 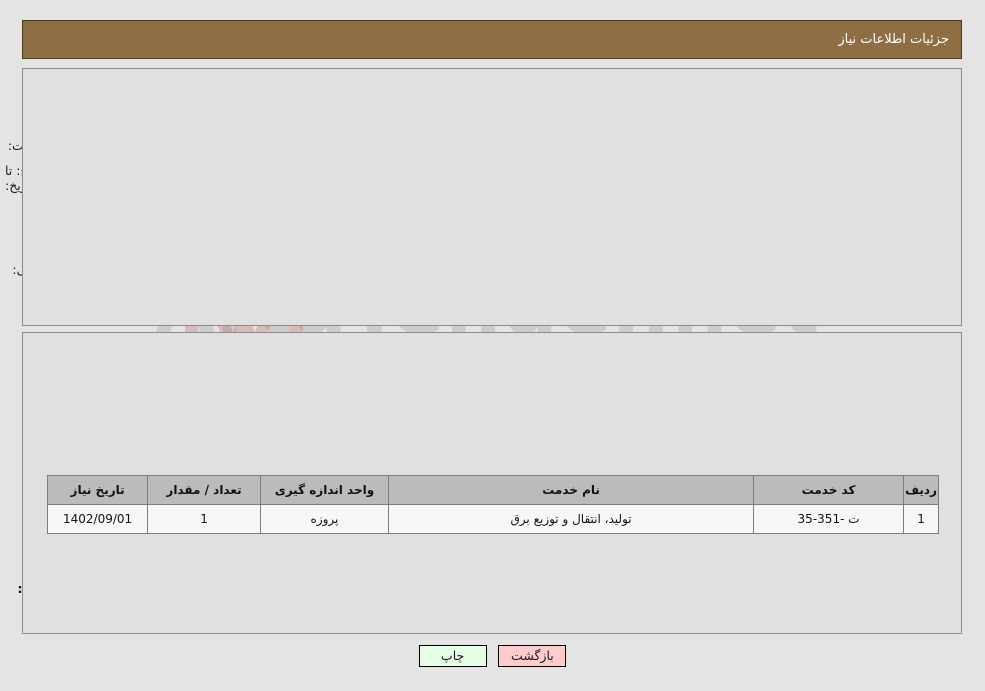 I want to click on th-index: ردیف, so click(x=921, y=490).